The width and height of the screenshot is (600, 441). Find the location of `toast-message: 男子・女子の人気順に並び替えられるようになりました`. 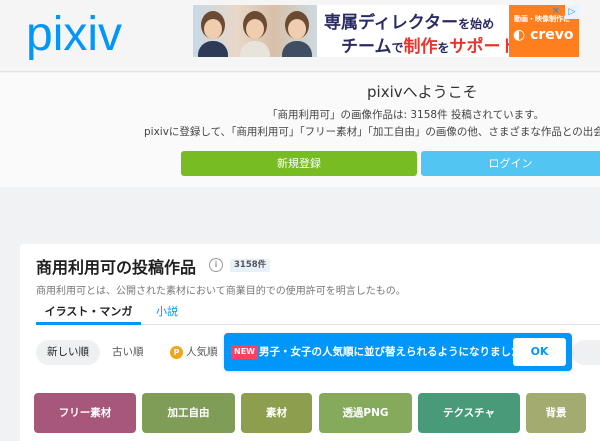

toast-message: 男子・女子の人気順に並び替えられるようになりました is located at coordinates (390, 352).